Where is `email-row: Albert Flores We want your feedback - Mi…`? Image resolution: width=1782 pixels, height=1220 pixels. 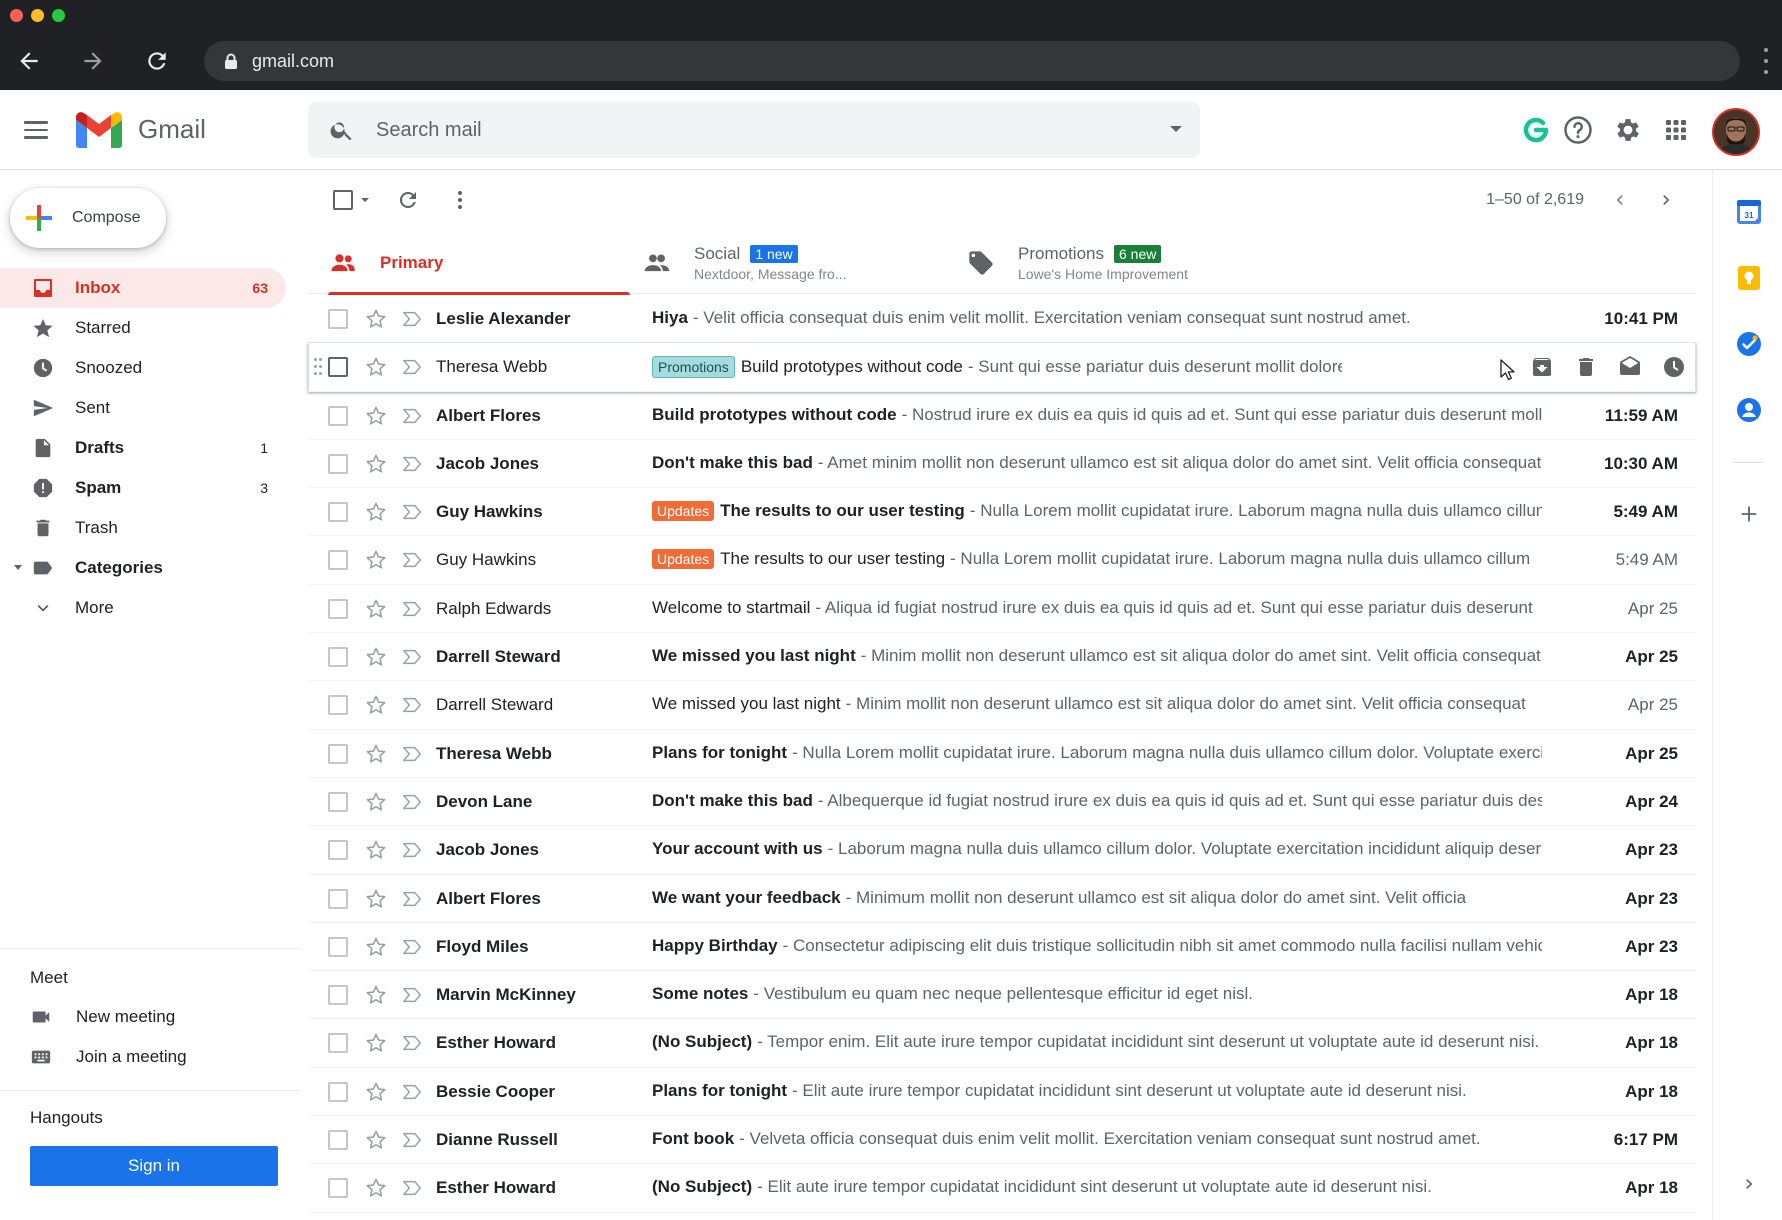
email-row: Albert Flores We want your feedback - Mi… is located at coordinates (1002, 898).